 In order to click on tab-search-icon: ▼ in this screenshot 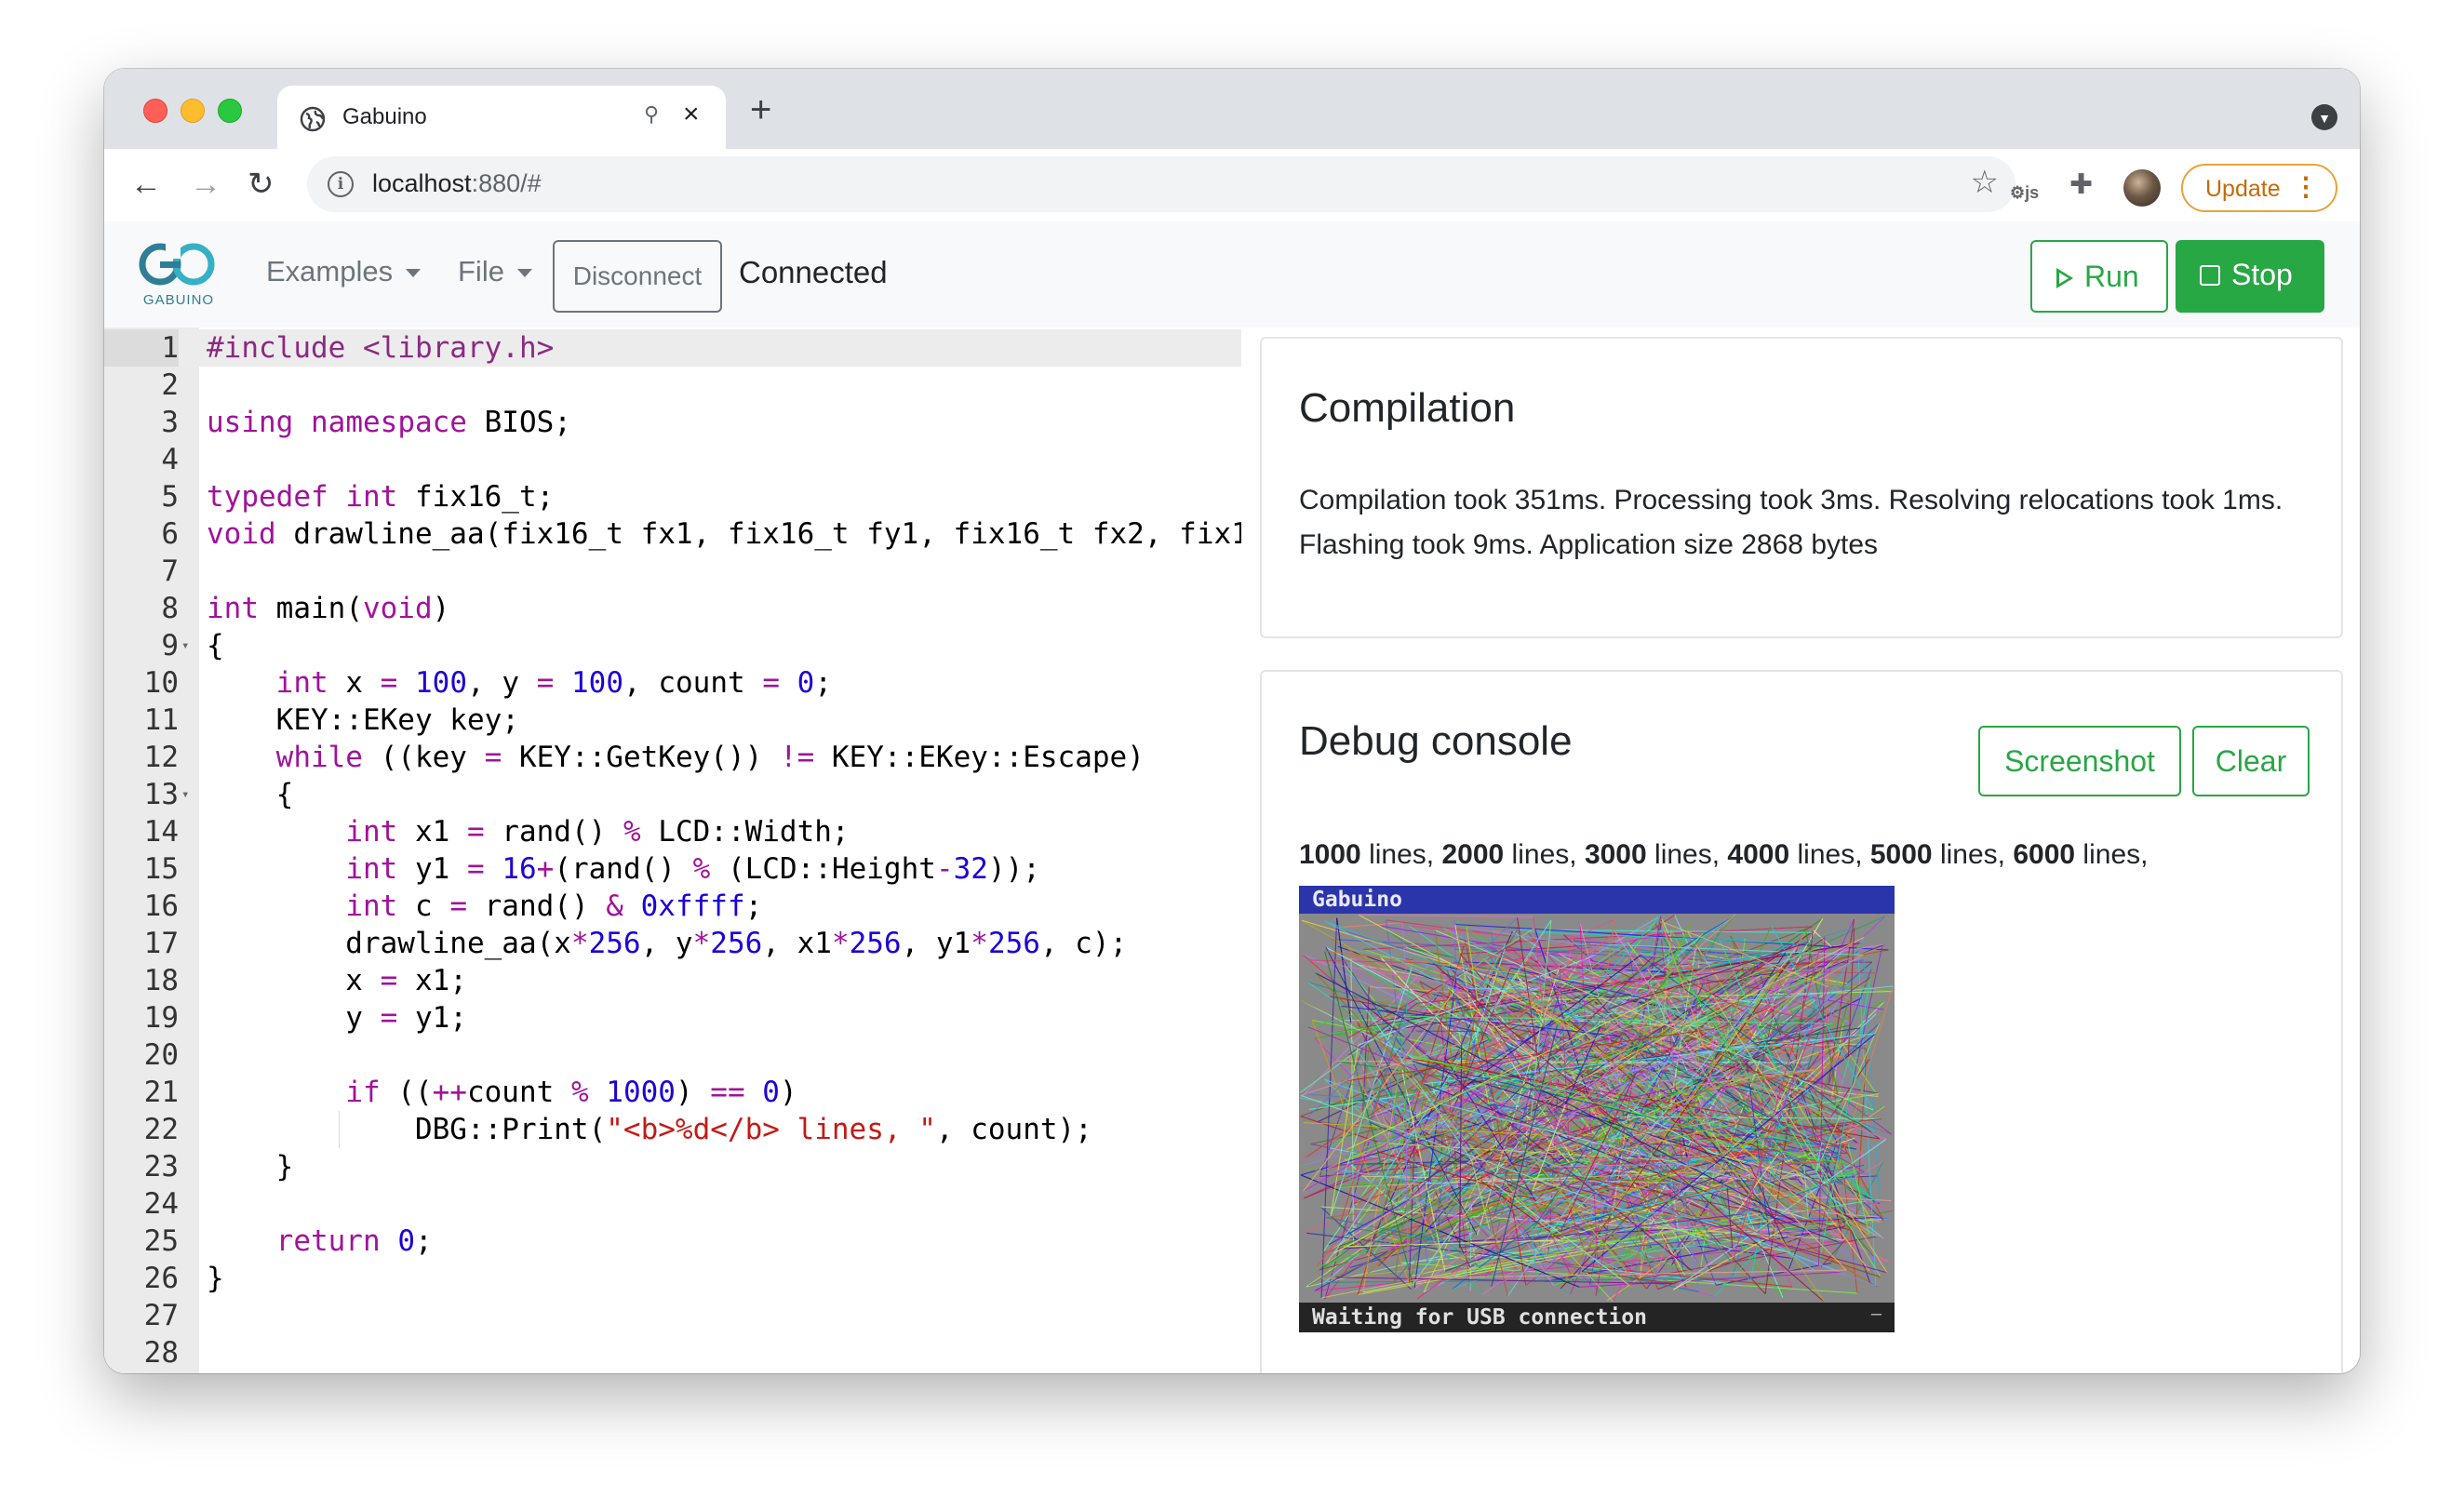, I will do `click(2324, 117)`.